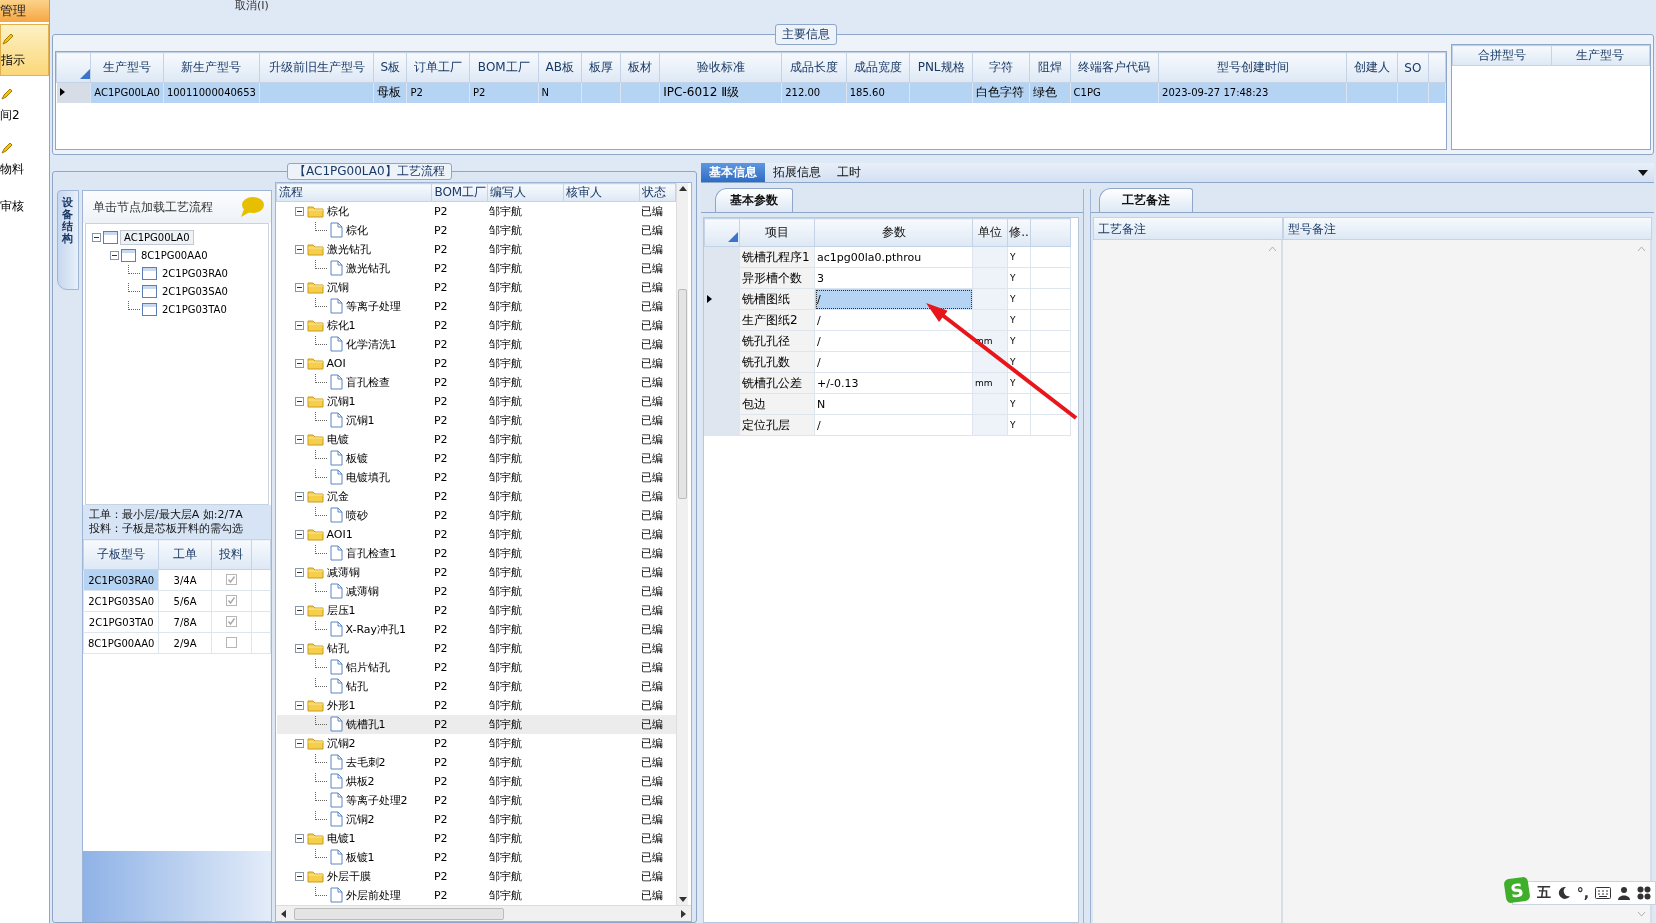 This screenshot has height=923, width=1656. What do you see at coordinates (1582, 893) in the screenshot?
I see `punctuation-toggle: °,` at bounding box center [1582, 893].